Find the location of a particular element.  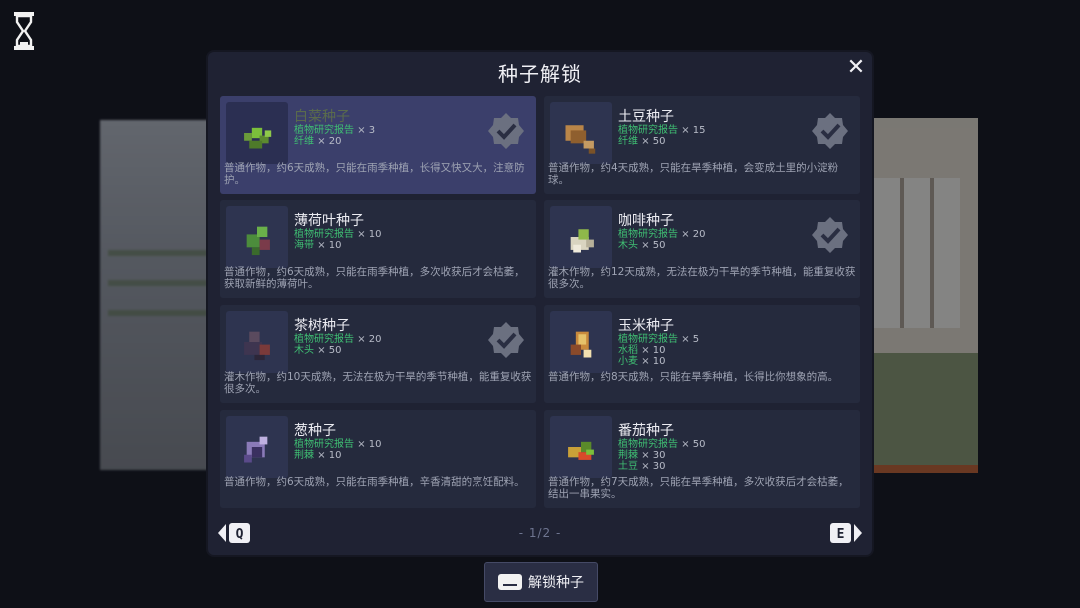

seed-description: 普通作物，约8天成熟，只能在旱季种植，长得比你想象的高。 is located at coordinates (693, 377).